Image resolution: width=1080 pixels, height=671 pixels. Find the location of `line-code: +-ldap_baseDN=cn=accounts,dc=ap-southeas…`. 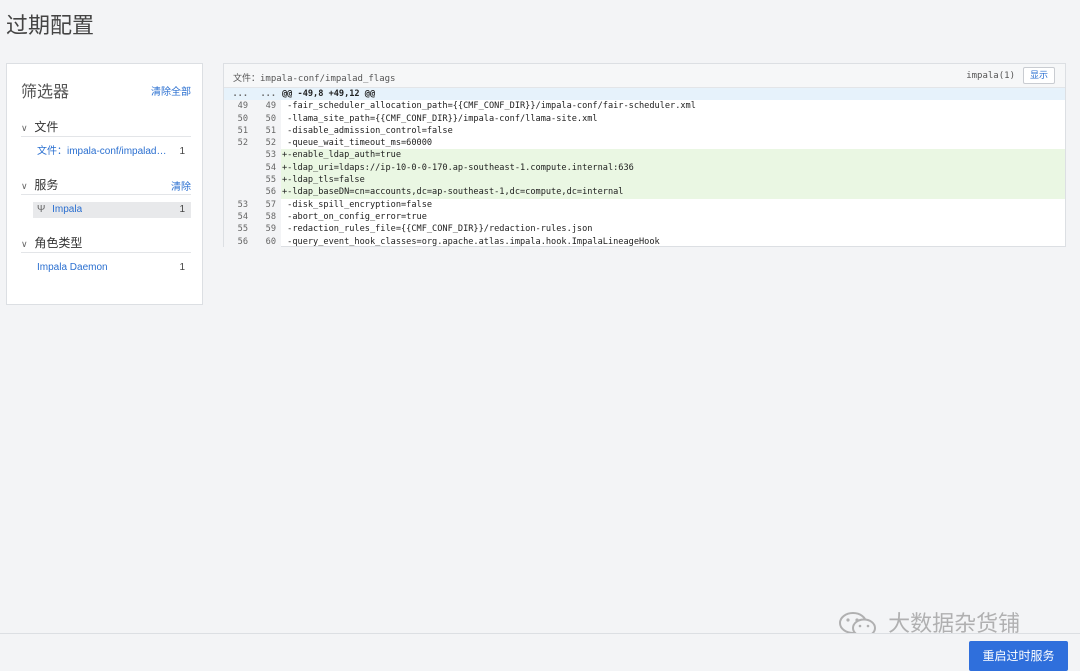

line-code: +-ldap_baseDN=cn=accounts,dc=ap-southeas… is located at coordinates (453, 192).